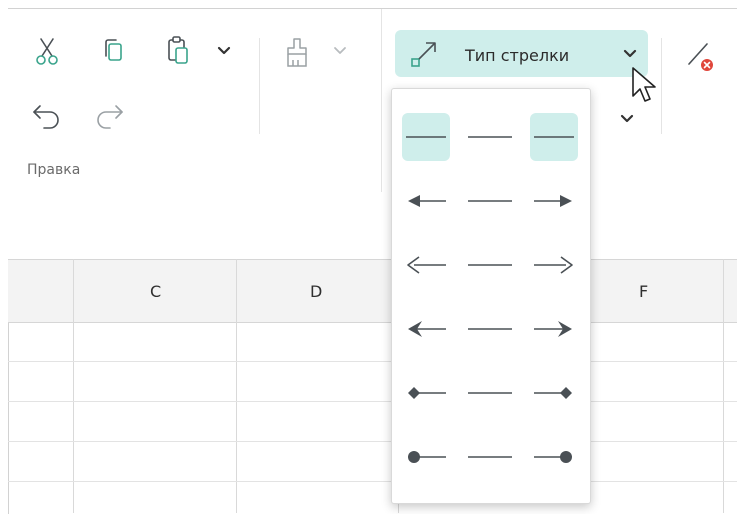  Describe the element at coordinates (179, 51) in the screenshot. I see `paste-icon` at that location.